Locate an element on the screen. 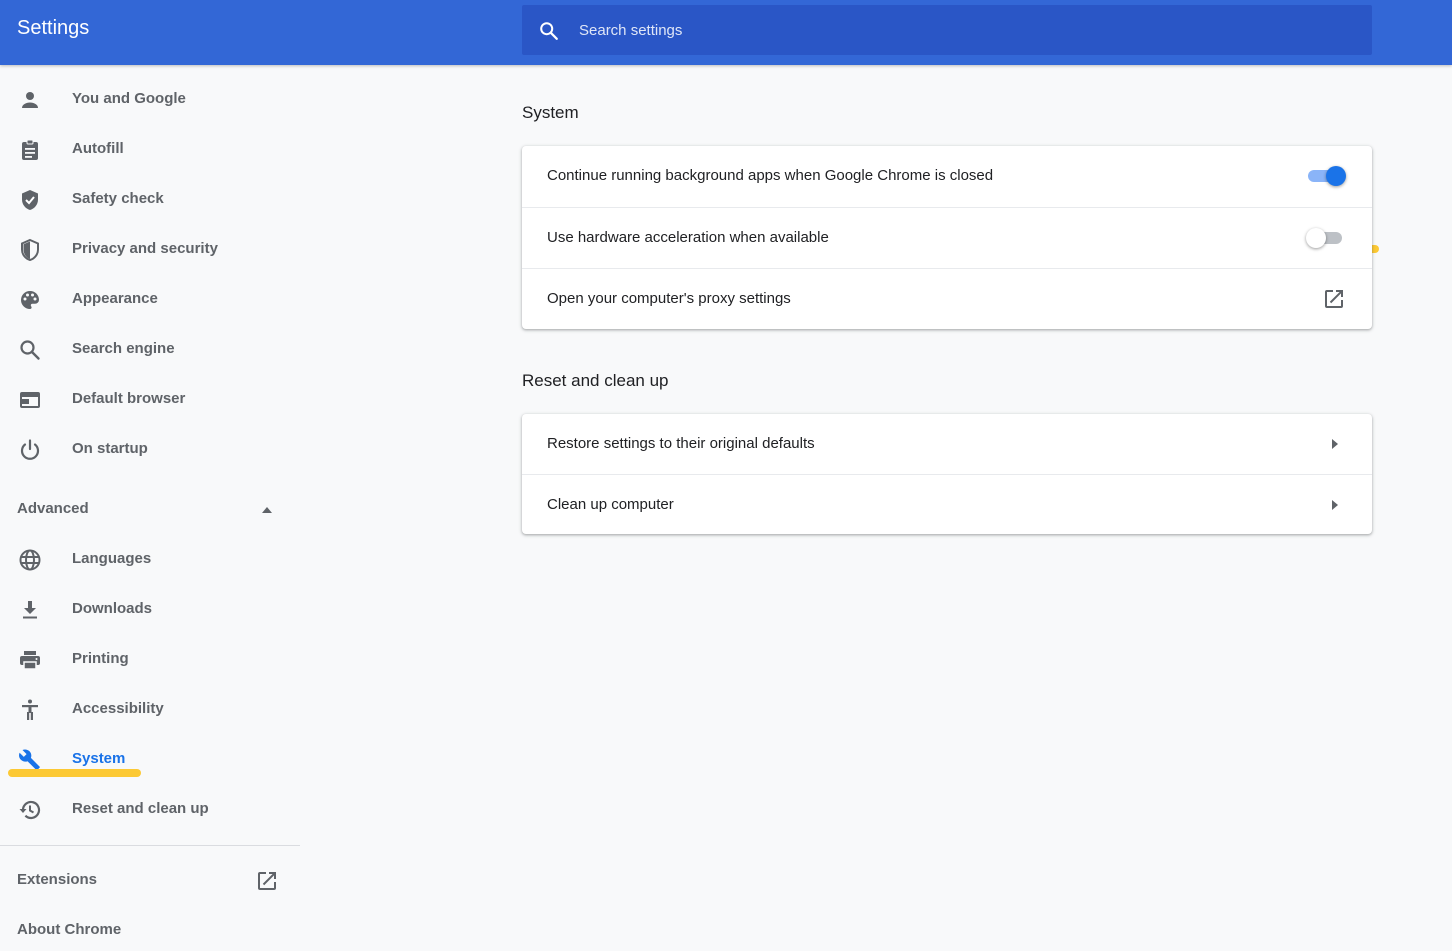 This screenshot has width=1452, height=951. sidebar-item-you-and-google: You and Google is located at coordinates (150, 100).